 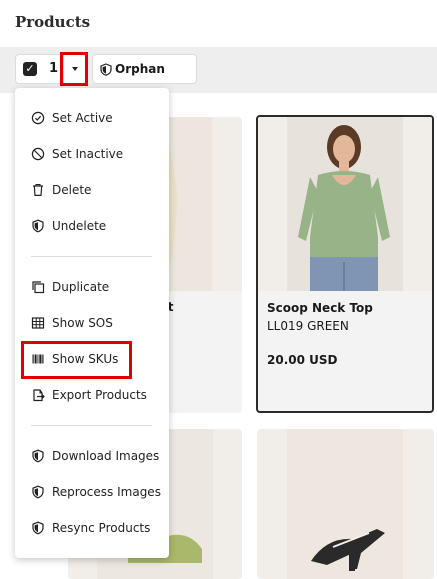 What do you see at coordinates (38, 323) in the screenshot?
I see `table-icon` at bounding box center [38, 323].